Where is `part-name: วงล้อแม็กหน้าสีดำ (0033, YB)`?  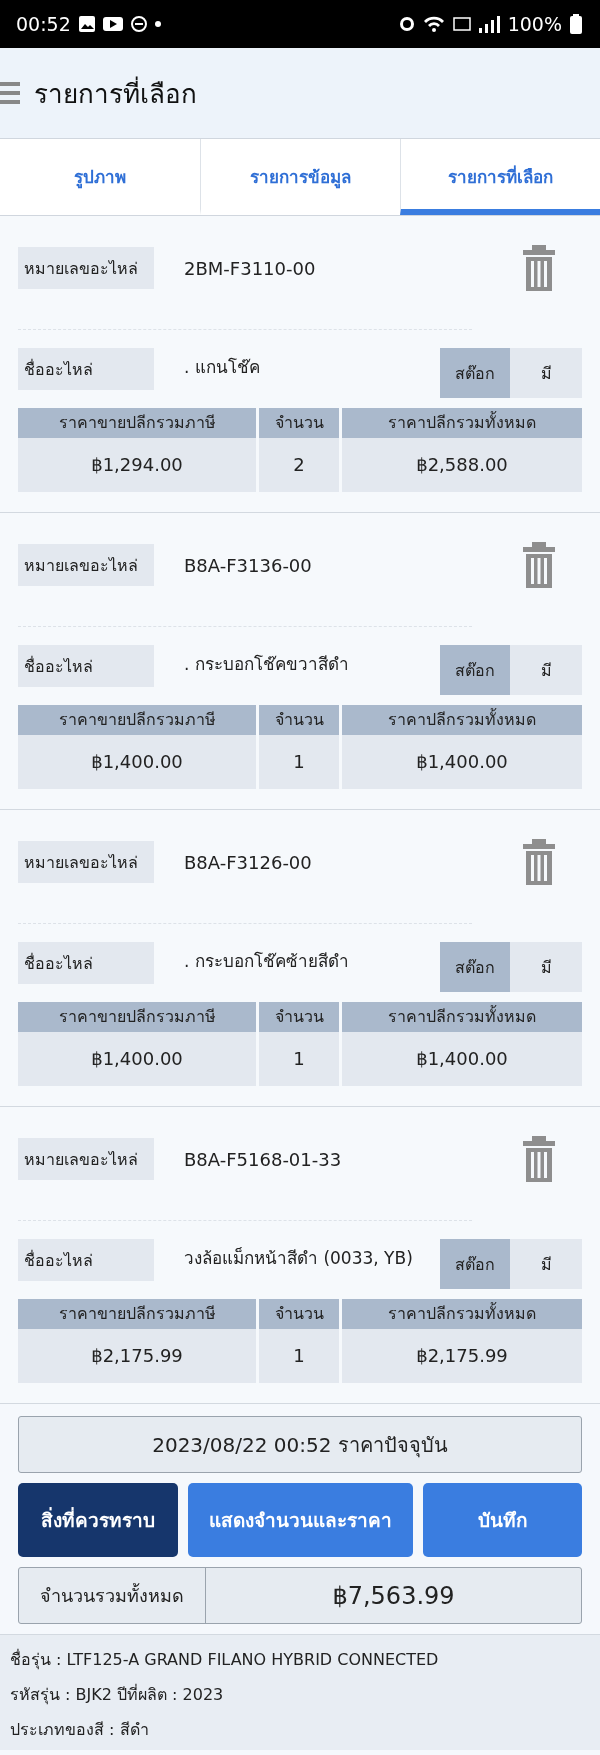
part-name: วงล้อแม็กหน้าสีดำ (0033, YB) is located at coordinates (299, 1258).